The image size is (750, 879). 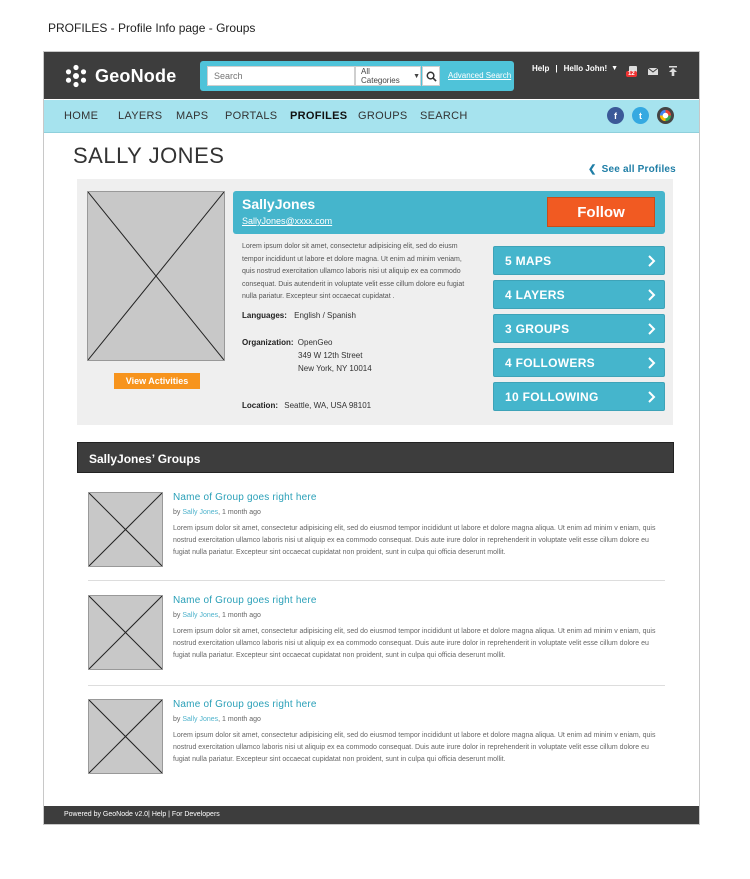 What do you see at coordinates (528, 260) in the screenshot?
I see `stat-label: 5 MAPS` at bounding box center [528, 260].